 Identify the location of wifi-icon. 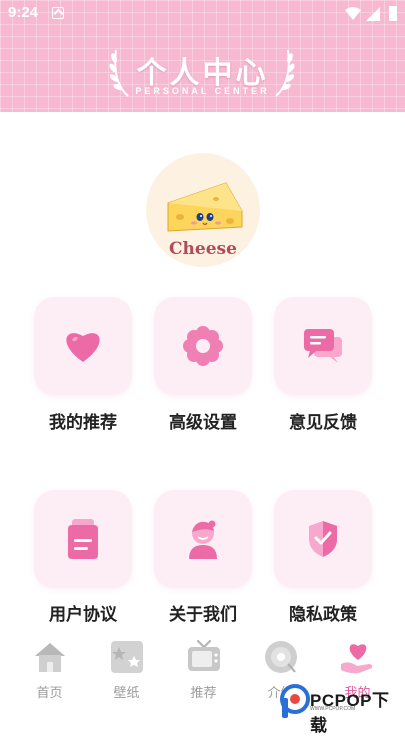
(353, 13).